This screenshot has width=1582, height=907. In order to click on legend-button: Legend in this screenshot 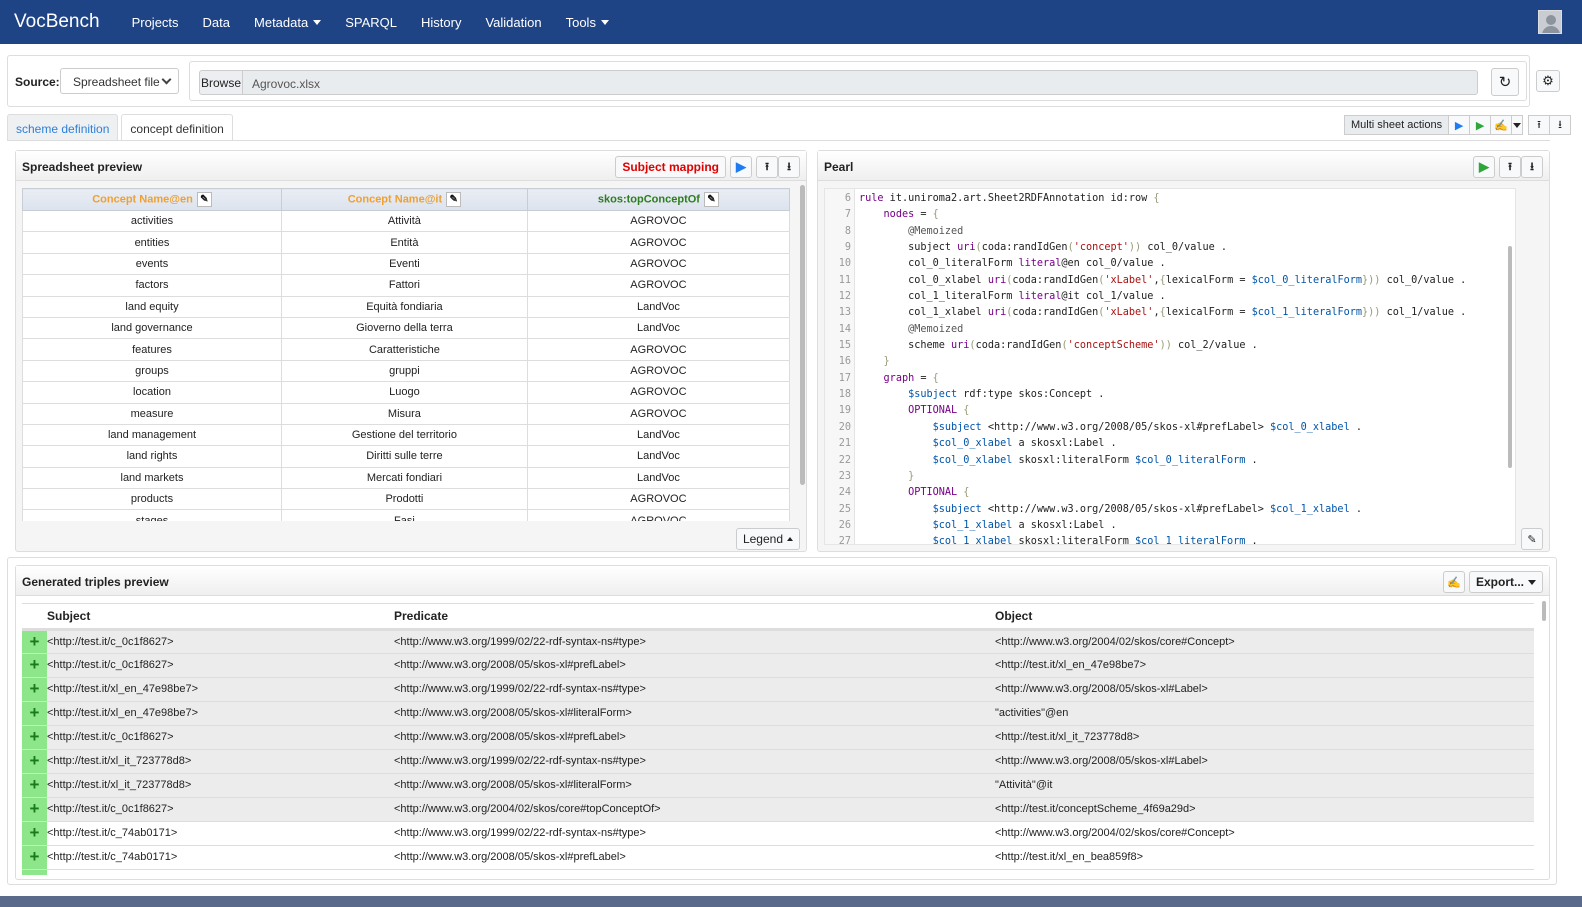, I will do `click(767, 539)`.